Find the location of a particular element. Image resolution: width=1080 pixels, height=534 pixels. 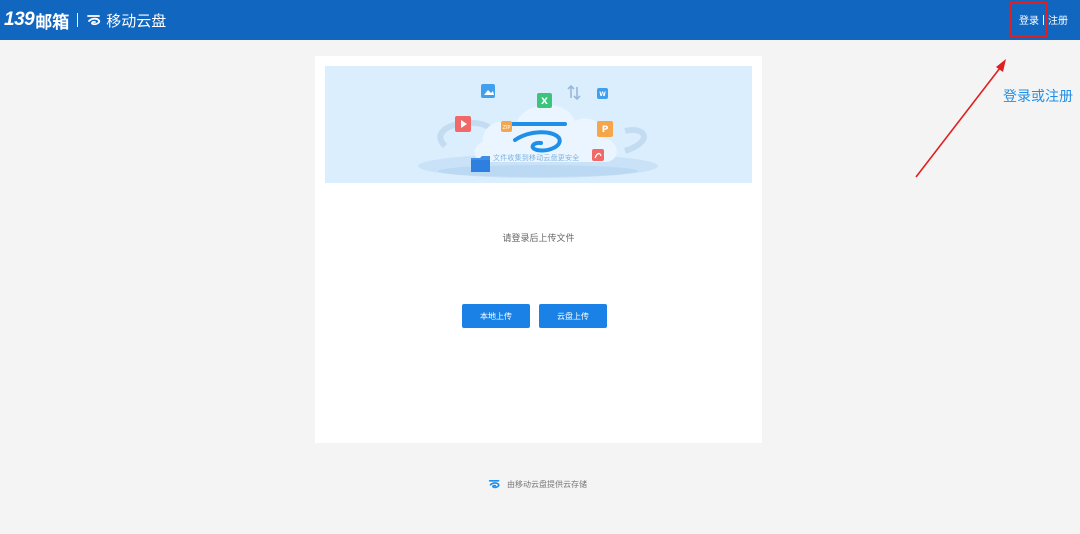

ppt-icon: P is located at coordinates (605, 129).